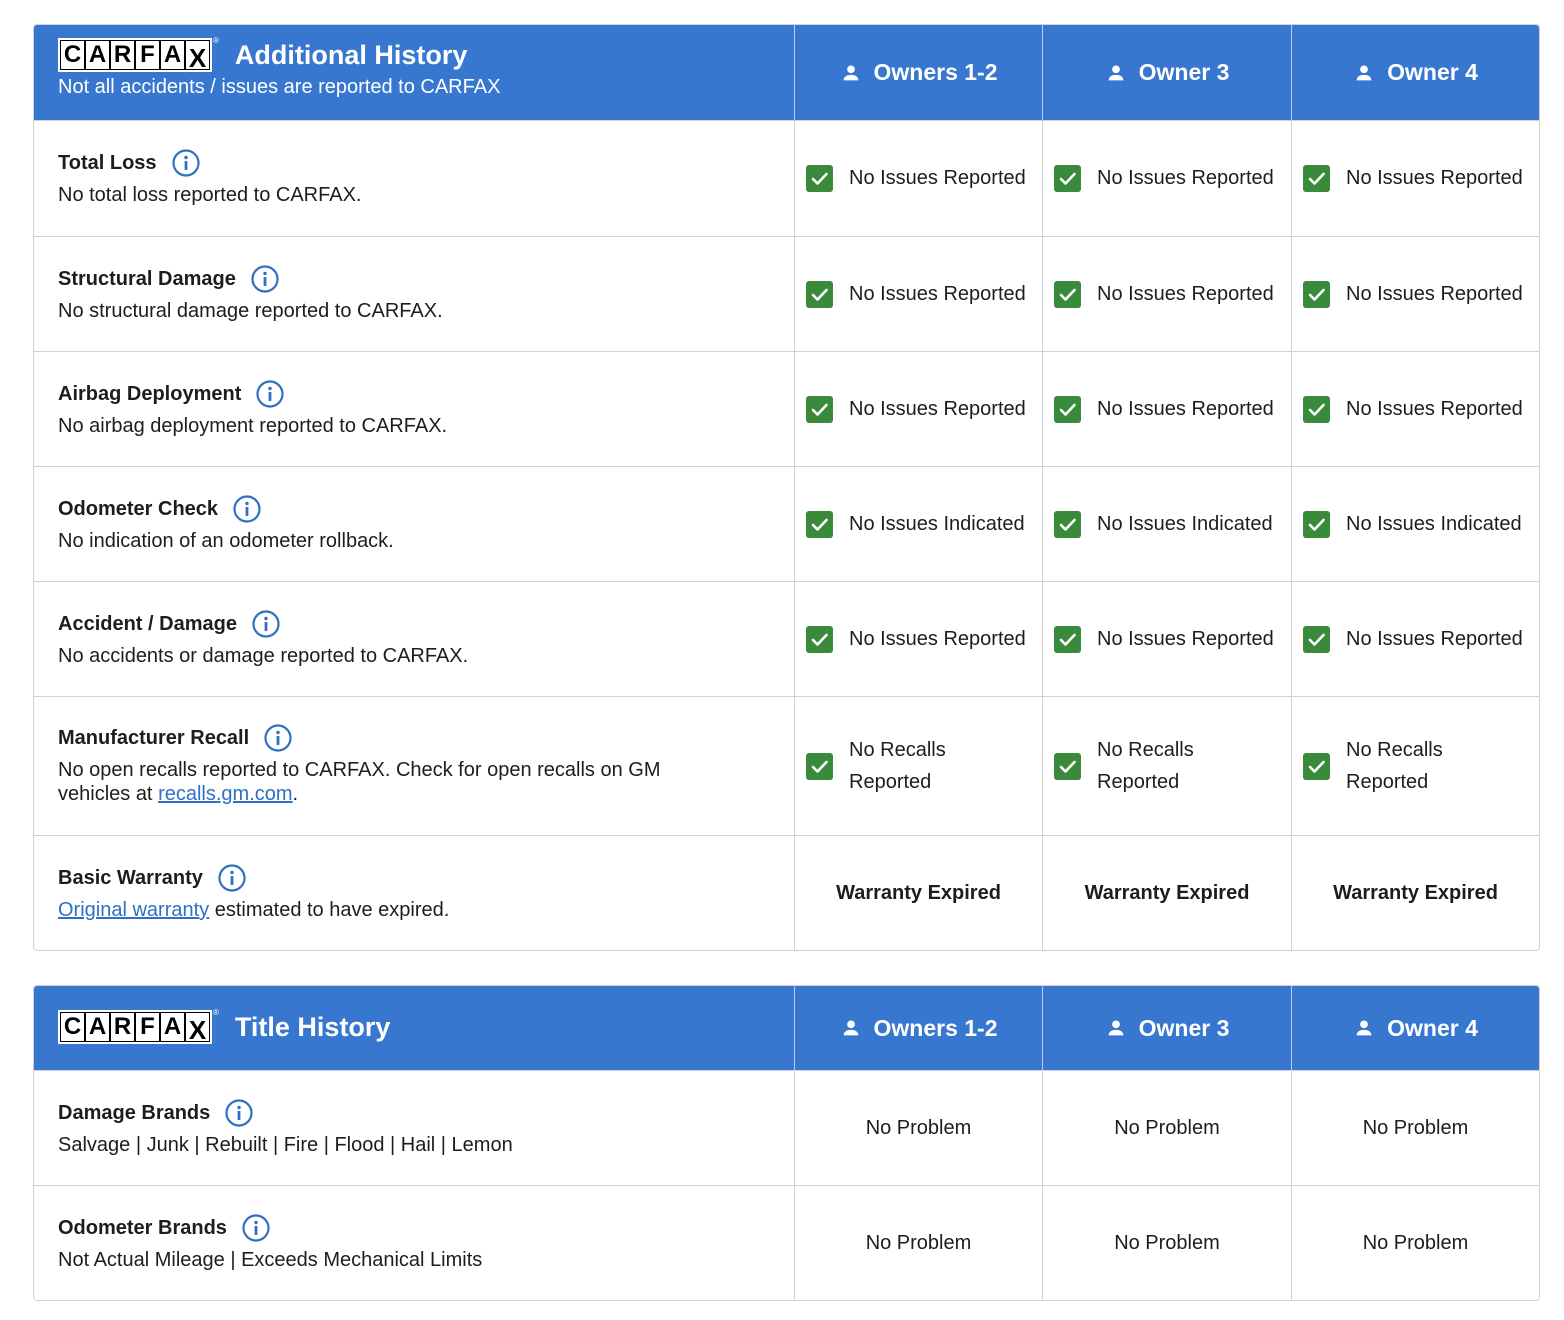  What do you see at coordinates (130, 877) in the screenshot?
I see `row-label: Basic Warranty` at bounding box center [130, 877].